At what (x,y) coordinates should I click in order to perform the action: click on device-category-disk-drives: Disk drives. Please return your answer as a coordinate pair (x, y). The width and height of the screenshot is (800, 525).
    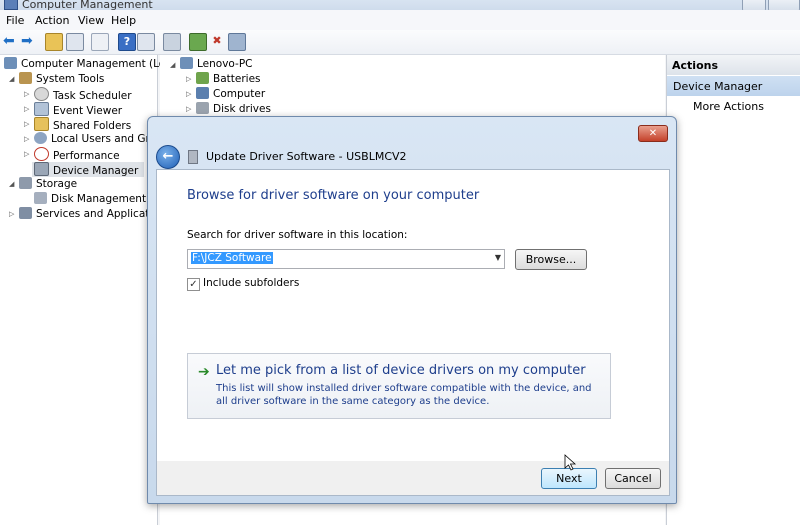
    Looking at the image, I should click on (233, 109).